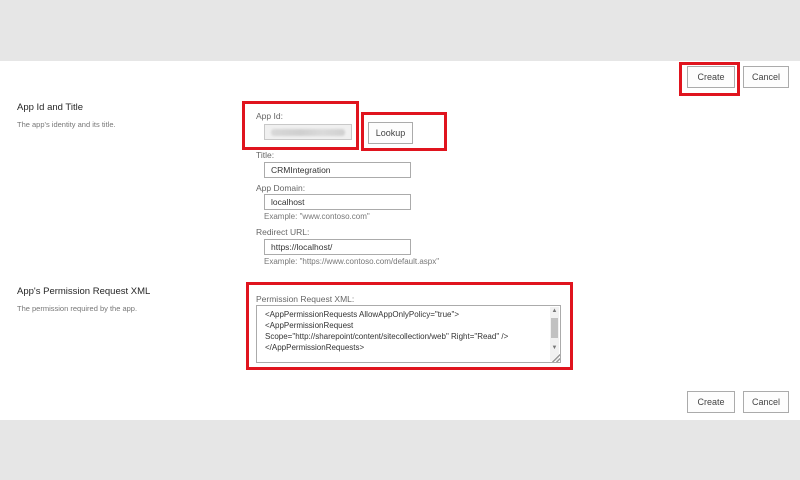  What do you see at coordinates (300, 125) in the screenshot?
I see `app-id-highlight` at bounding box center [300, 125].